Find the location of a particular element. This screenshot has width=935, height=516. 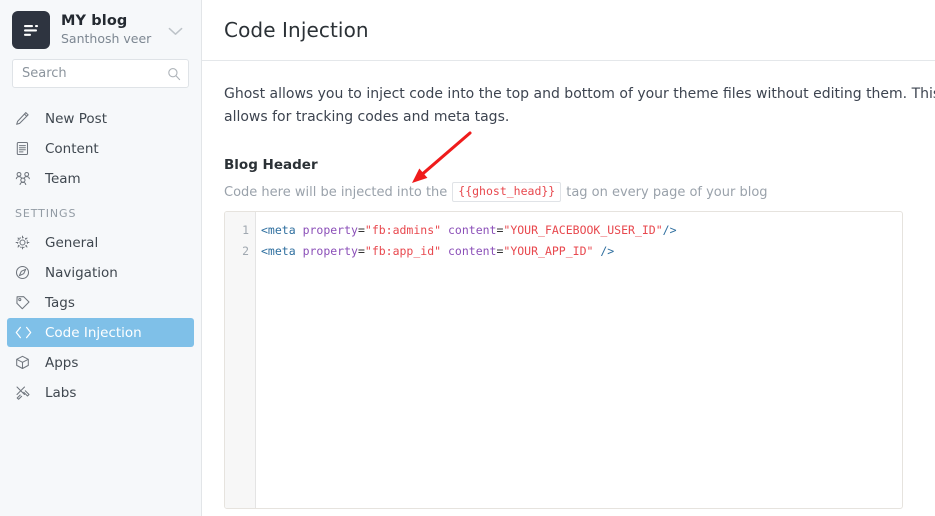

compass-icon is located at coordinates (25, 272).